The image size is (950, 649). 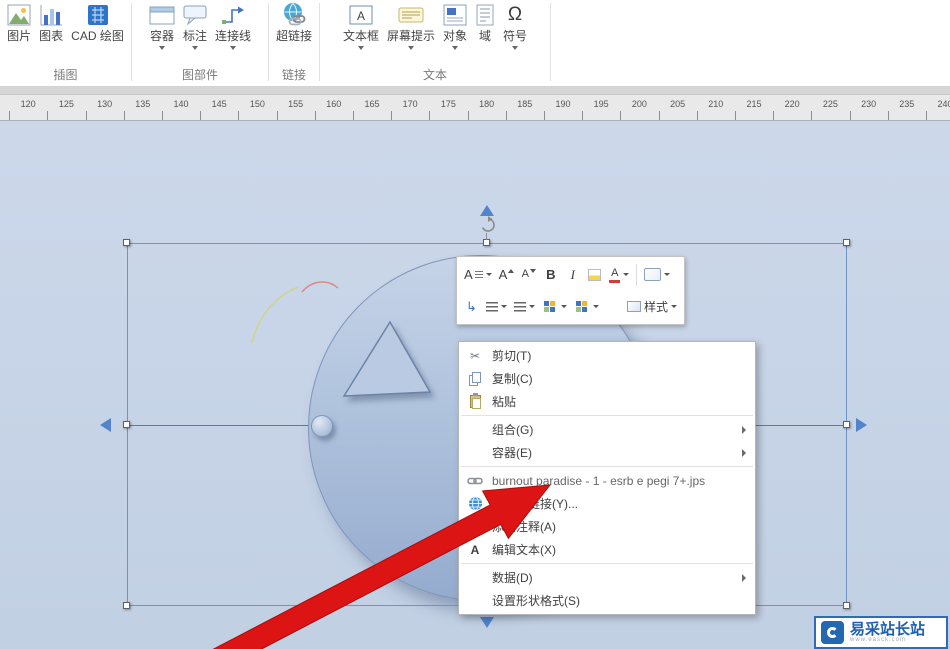 I want to click on button-label: 容器, so click(x=161, y=36).